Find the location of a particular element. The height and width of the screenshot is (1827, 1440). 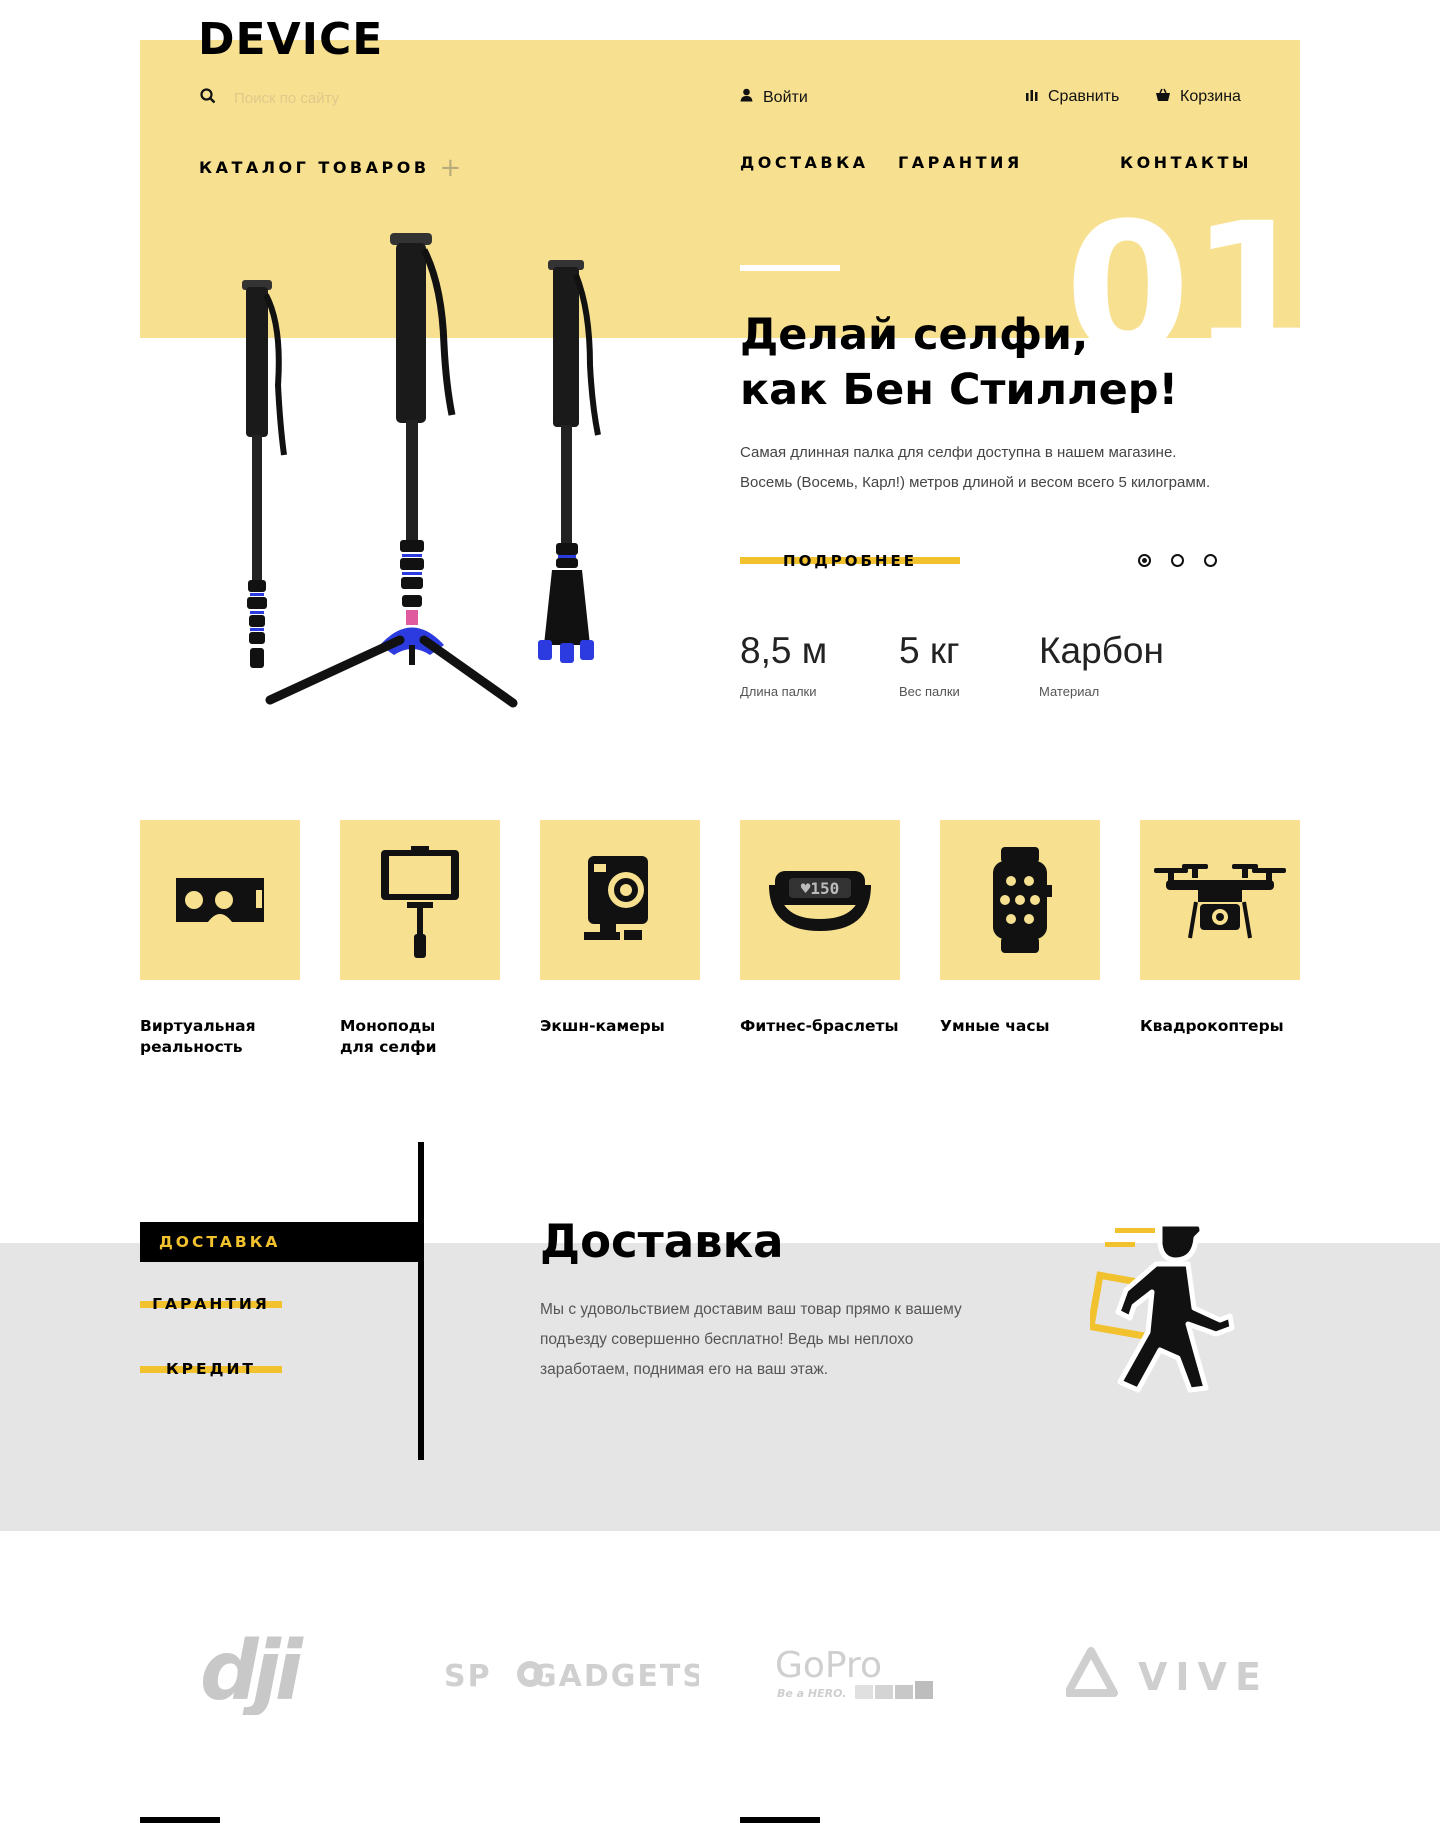

search-input is located at coordinates (364, 98).